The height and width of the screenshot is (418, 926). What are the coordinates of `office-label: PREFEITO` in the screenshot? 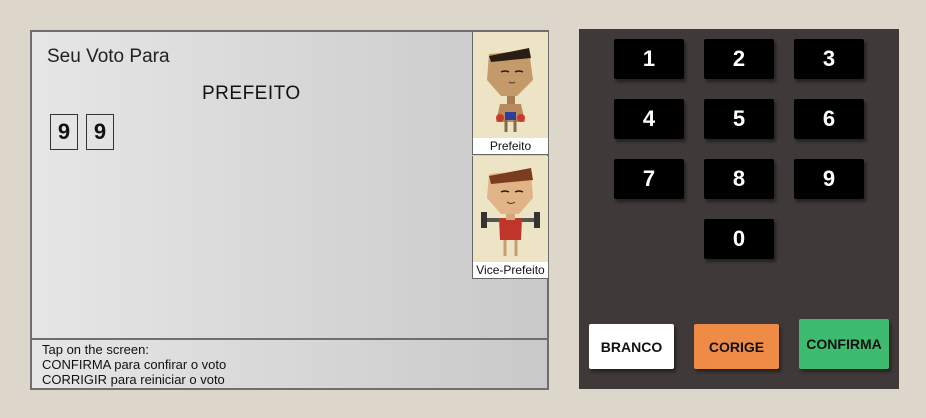 It's located at (251, 93).